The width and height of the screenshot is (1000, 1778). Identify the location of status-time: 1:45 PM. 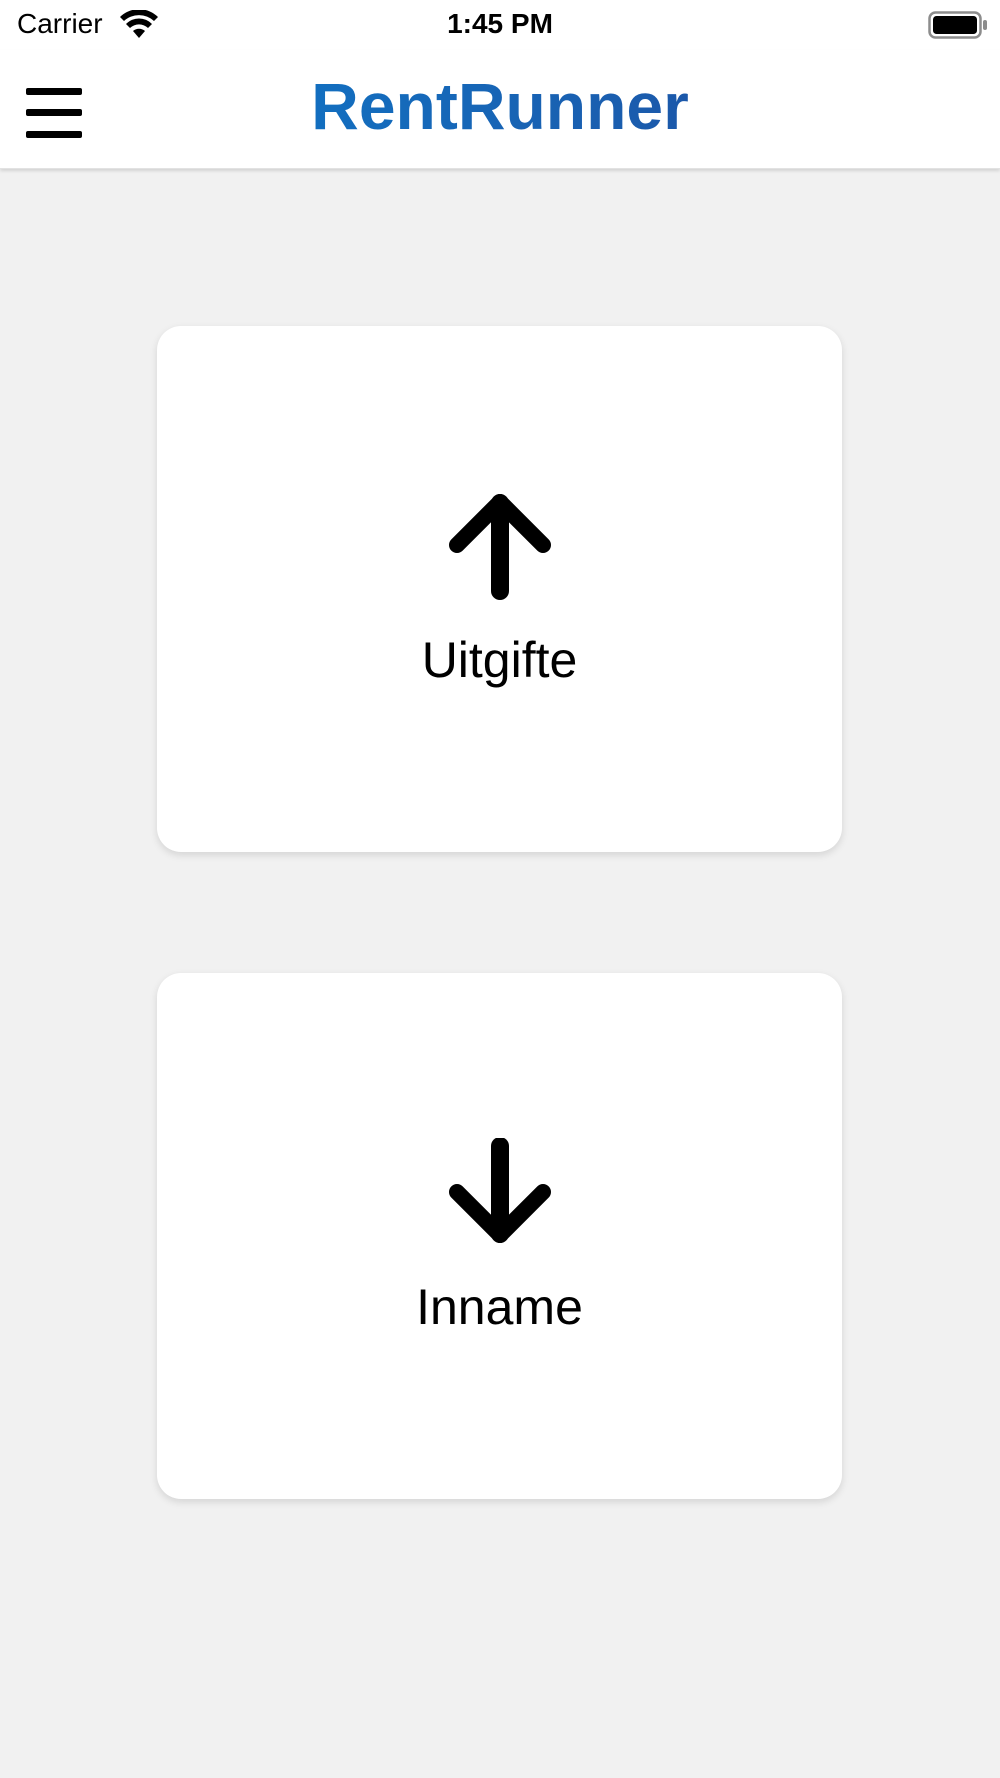
(500, 23).